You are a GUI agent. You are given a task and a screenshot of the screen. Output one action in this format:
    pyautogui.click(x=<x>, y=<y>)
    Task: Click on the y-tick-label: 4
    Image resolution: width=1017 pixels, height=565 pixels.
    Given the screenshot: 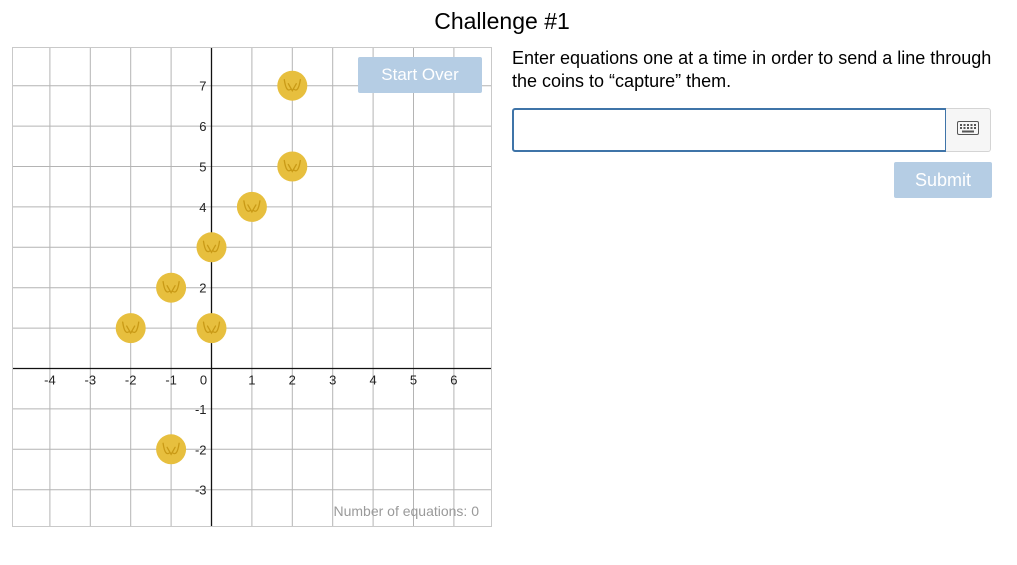 What is the action you would take?
    pyautogui.click(x=202, y=207)
    